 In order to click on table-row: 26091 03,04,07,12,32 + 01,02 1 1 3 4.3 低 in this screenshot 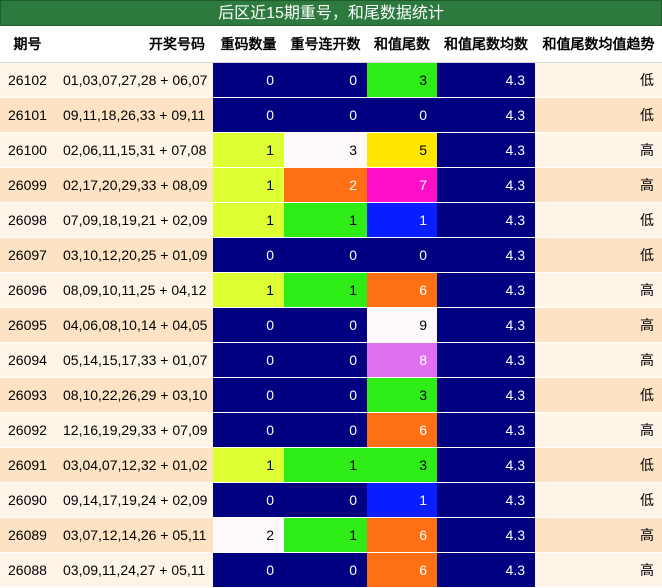, I will do `click(331, 465)`.